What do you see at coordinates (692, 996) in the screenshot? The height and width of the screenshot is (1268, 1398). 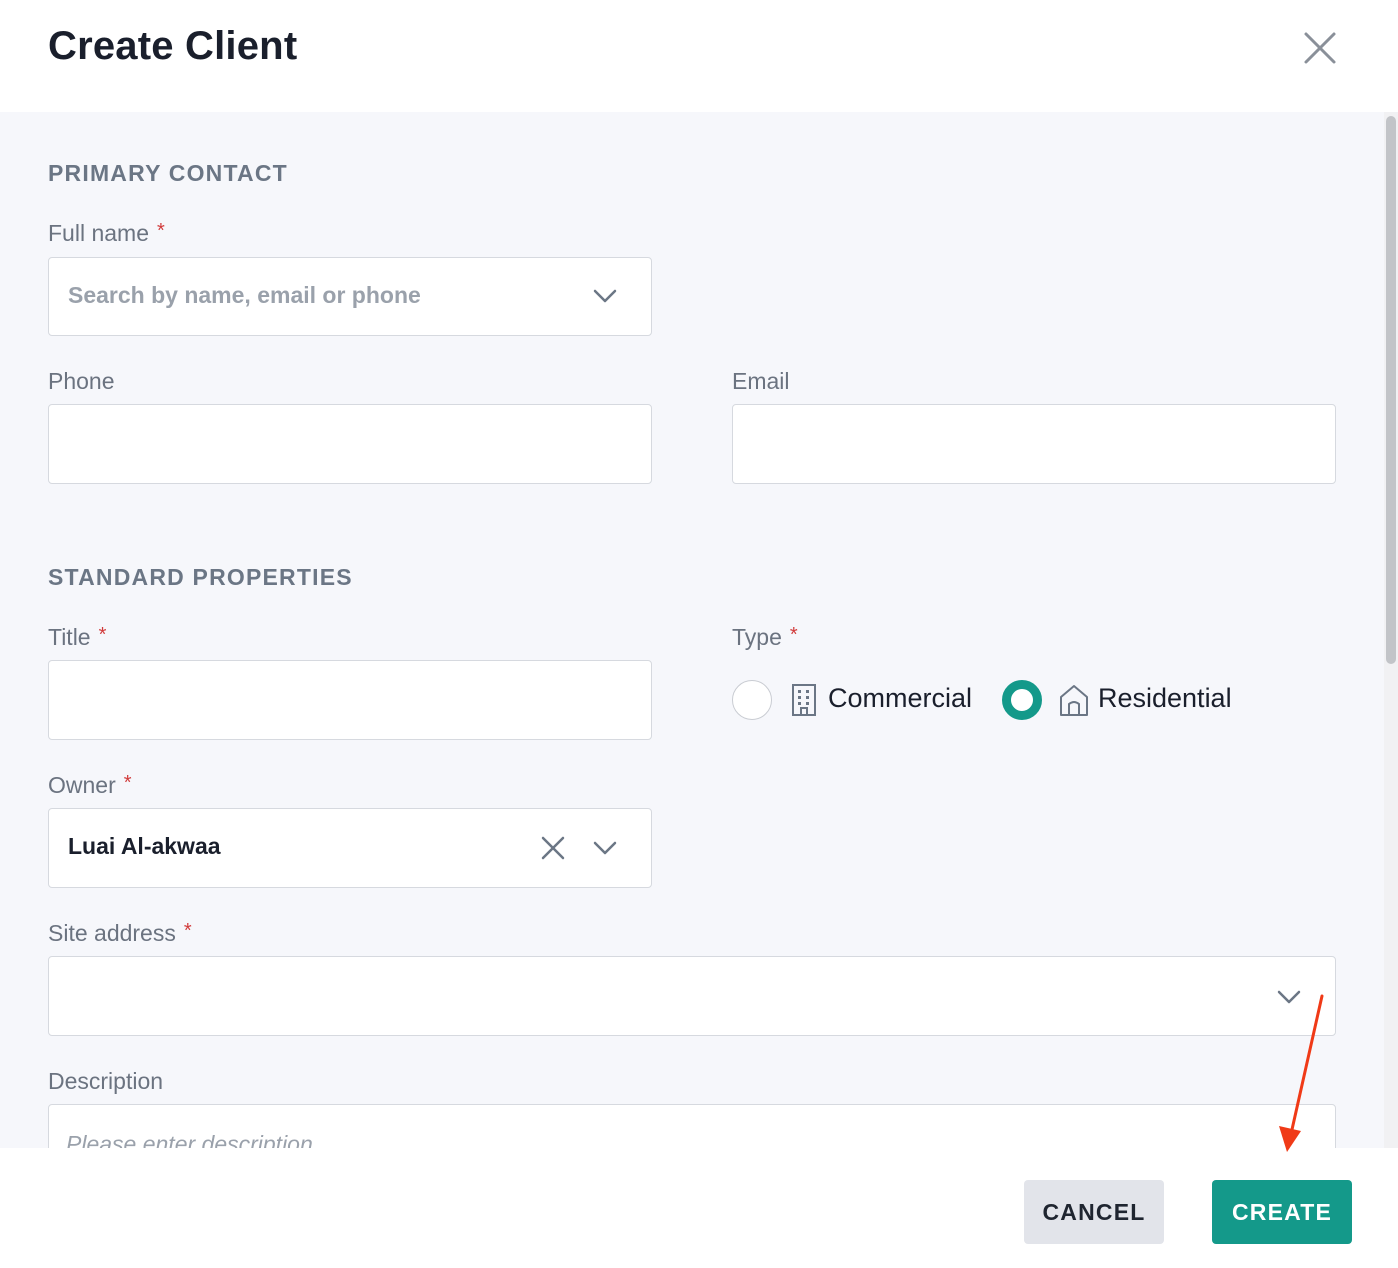 I see `site-address-select` at bounding box center [692, 996].